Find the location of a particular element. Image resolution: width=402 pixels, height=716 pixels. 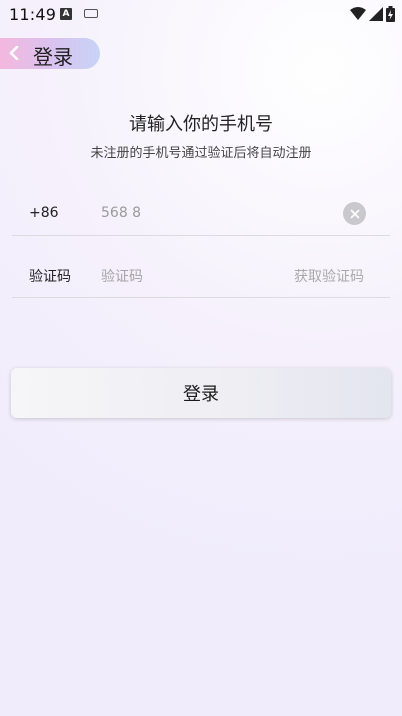

close-icon is located at coordinates (354, 213).